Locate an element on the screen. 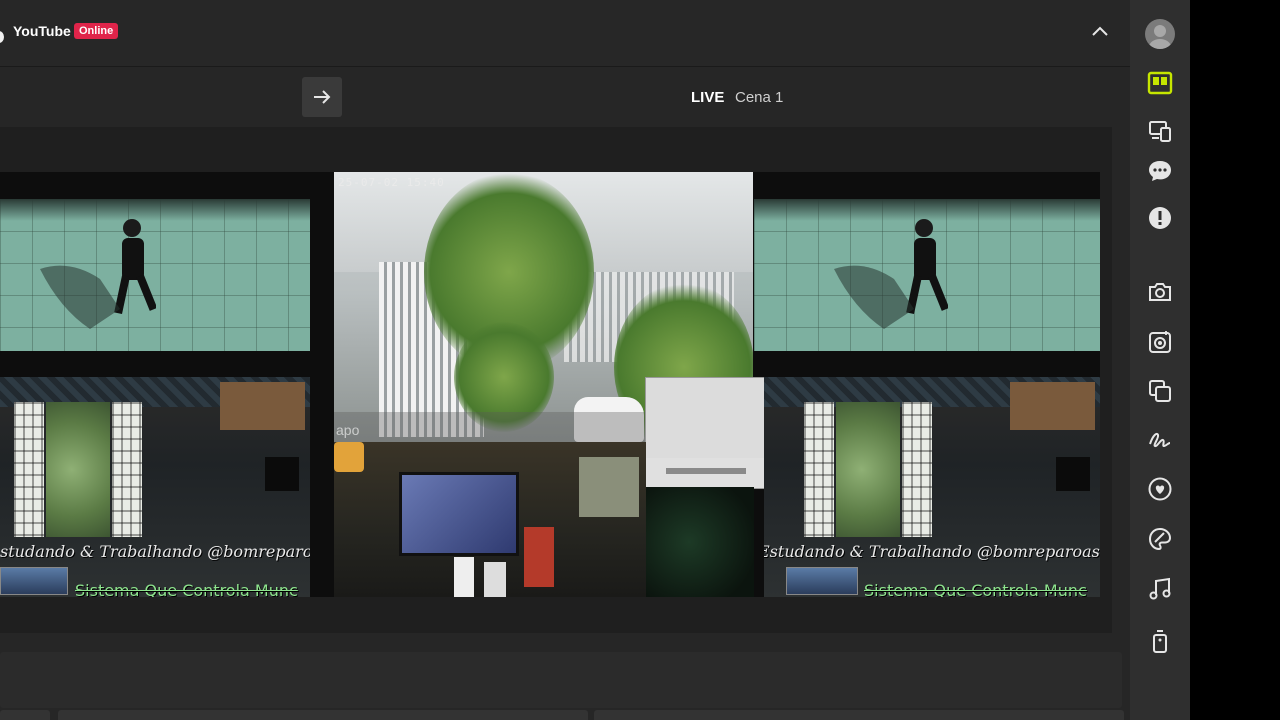 The width and height of the screenshot is (1280, 720). transition-button is located at coordinates (322, 97).